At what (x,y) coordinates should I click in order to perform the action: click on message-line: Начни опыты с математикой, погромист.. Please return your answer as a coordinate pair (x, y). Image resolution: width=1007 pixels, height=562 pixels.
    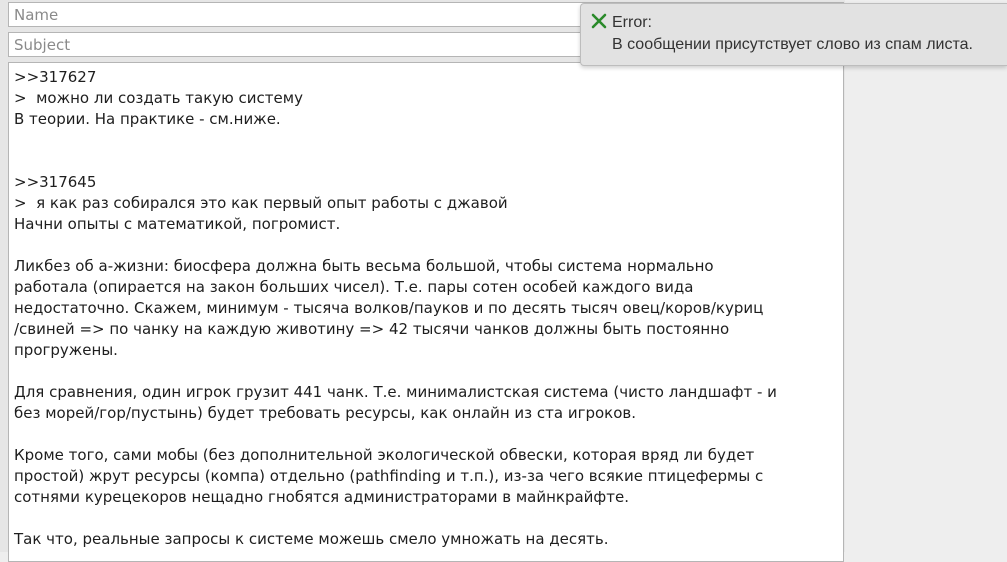
    Looking at the image, I should click on (177, 224).